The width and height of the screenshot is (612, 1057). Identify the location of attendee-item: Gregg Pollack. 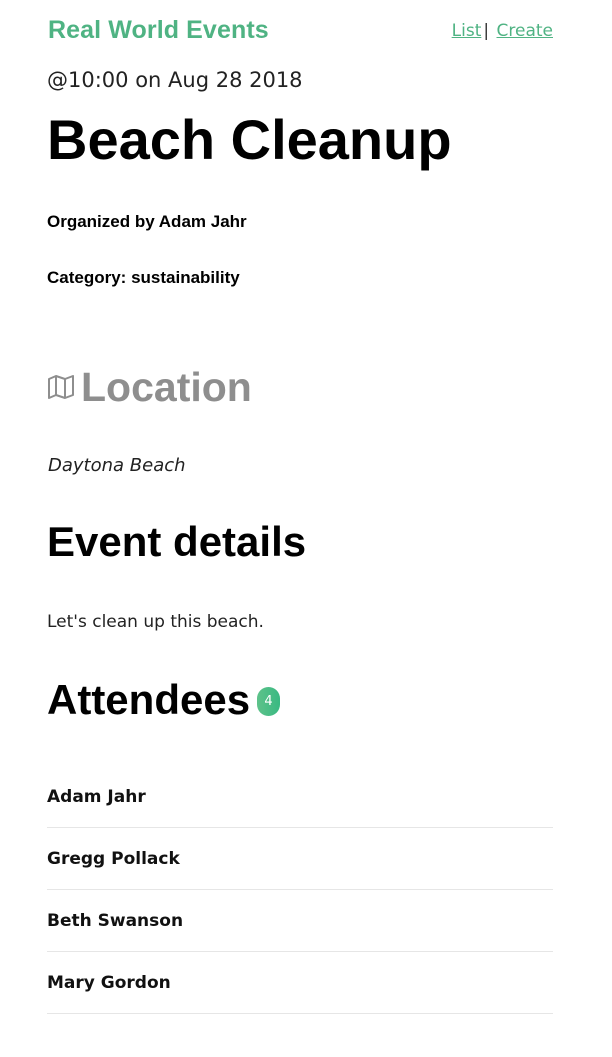
(300, 859).